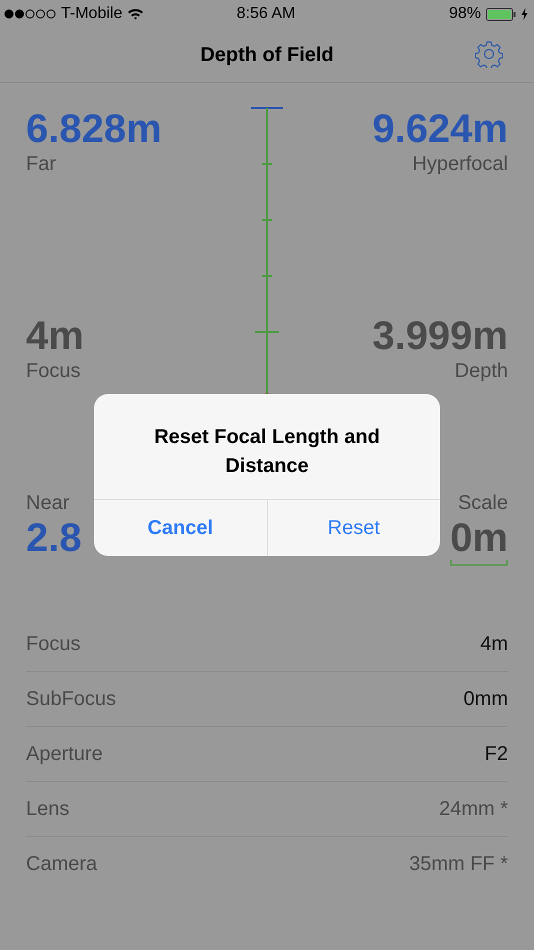  Describe the element at coordinates (266, 14) in the screenshot. I see `status-time: 8:56 AM` at that location.